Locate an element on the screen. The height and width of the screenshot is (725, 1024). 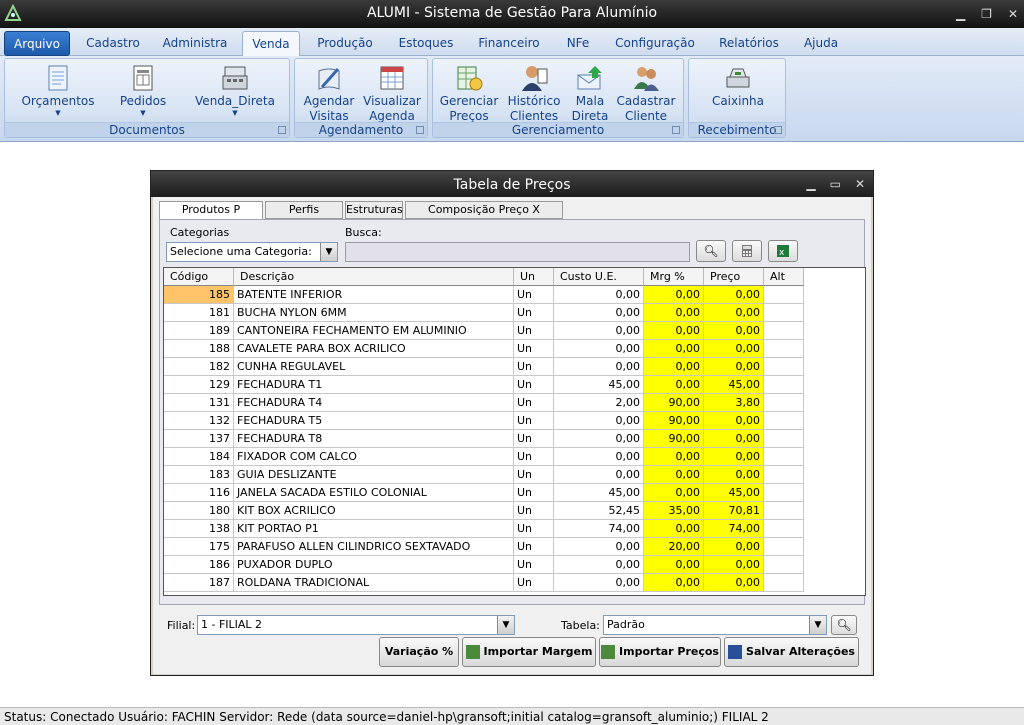
table-cell: 35,00 is located at coordinates (674, 511).